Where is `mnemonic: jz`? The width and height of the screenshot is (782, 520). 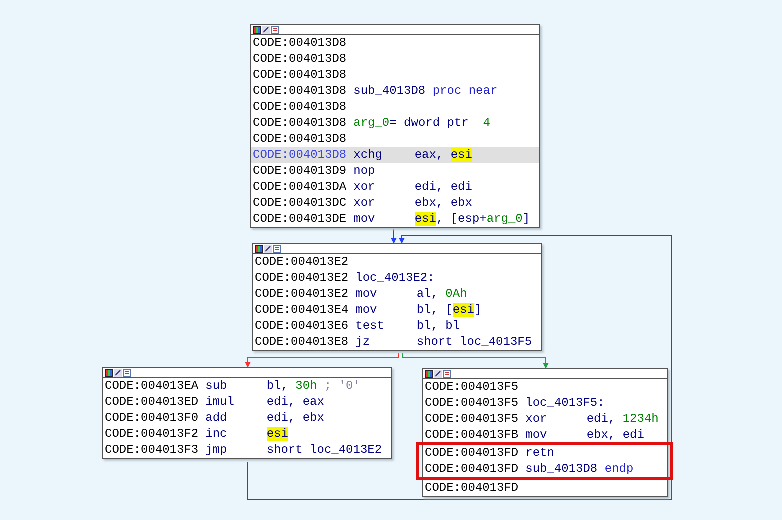
mnemonic: jz is located at coordinates (364, 342).